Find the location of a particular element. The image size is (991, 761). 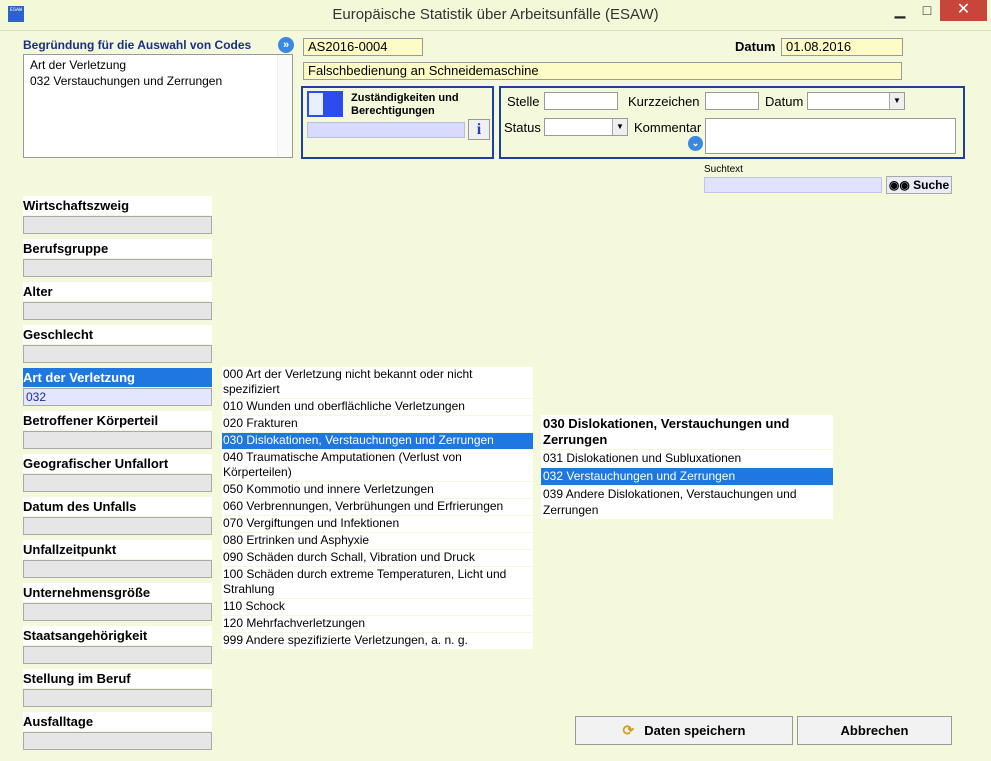

responsibilities-panel: Zuständigkeiten und Berechtigungen i is located at coordinates (397, 122).